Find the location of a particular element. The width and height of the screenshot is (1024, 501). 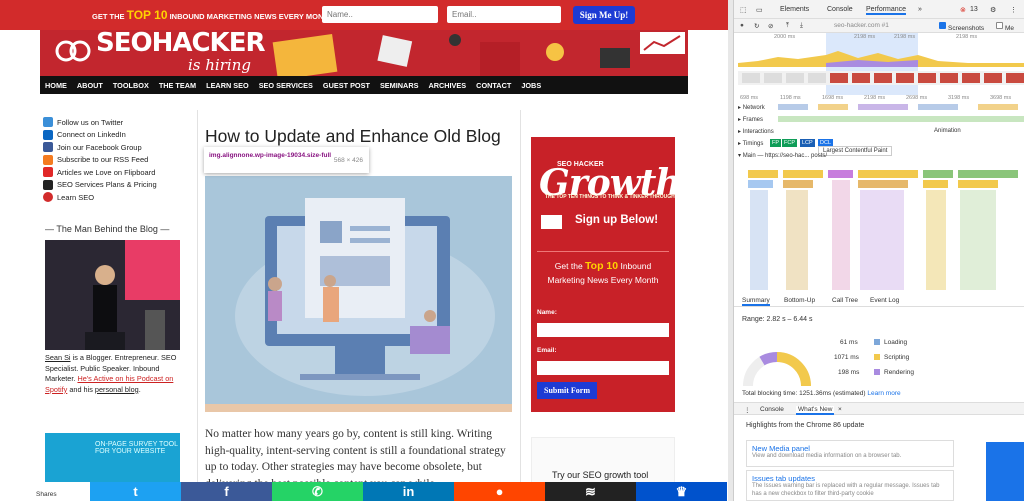

gear-icon: ⚙ is located at coordinates (993, 10).